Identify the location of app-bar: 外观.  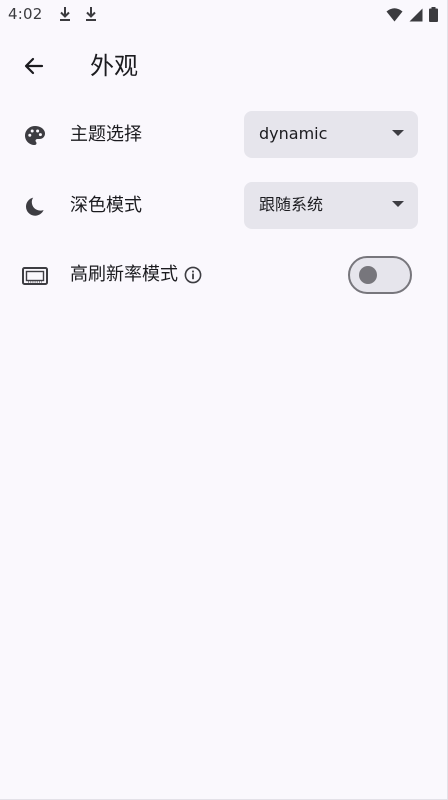
(224, 66).